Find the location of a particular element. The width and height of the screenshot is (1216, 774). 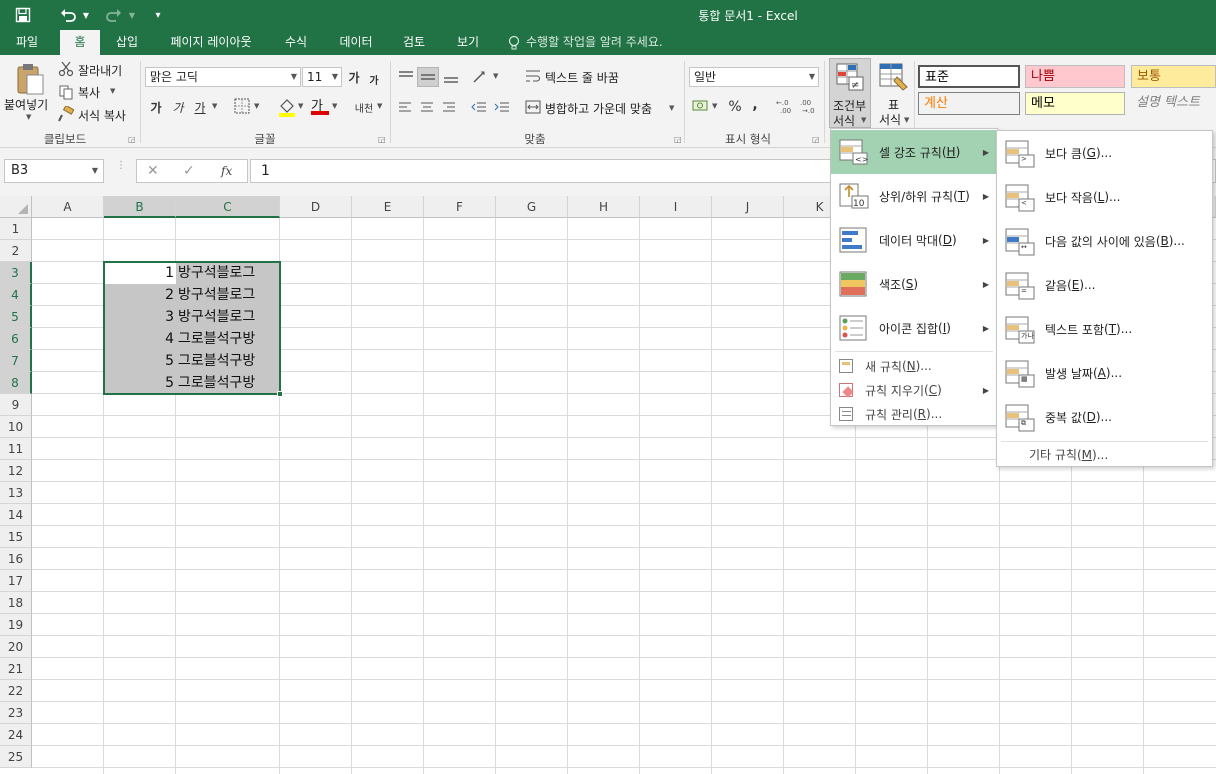

column-header-col-f: F is located at coordinates (460, 207).